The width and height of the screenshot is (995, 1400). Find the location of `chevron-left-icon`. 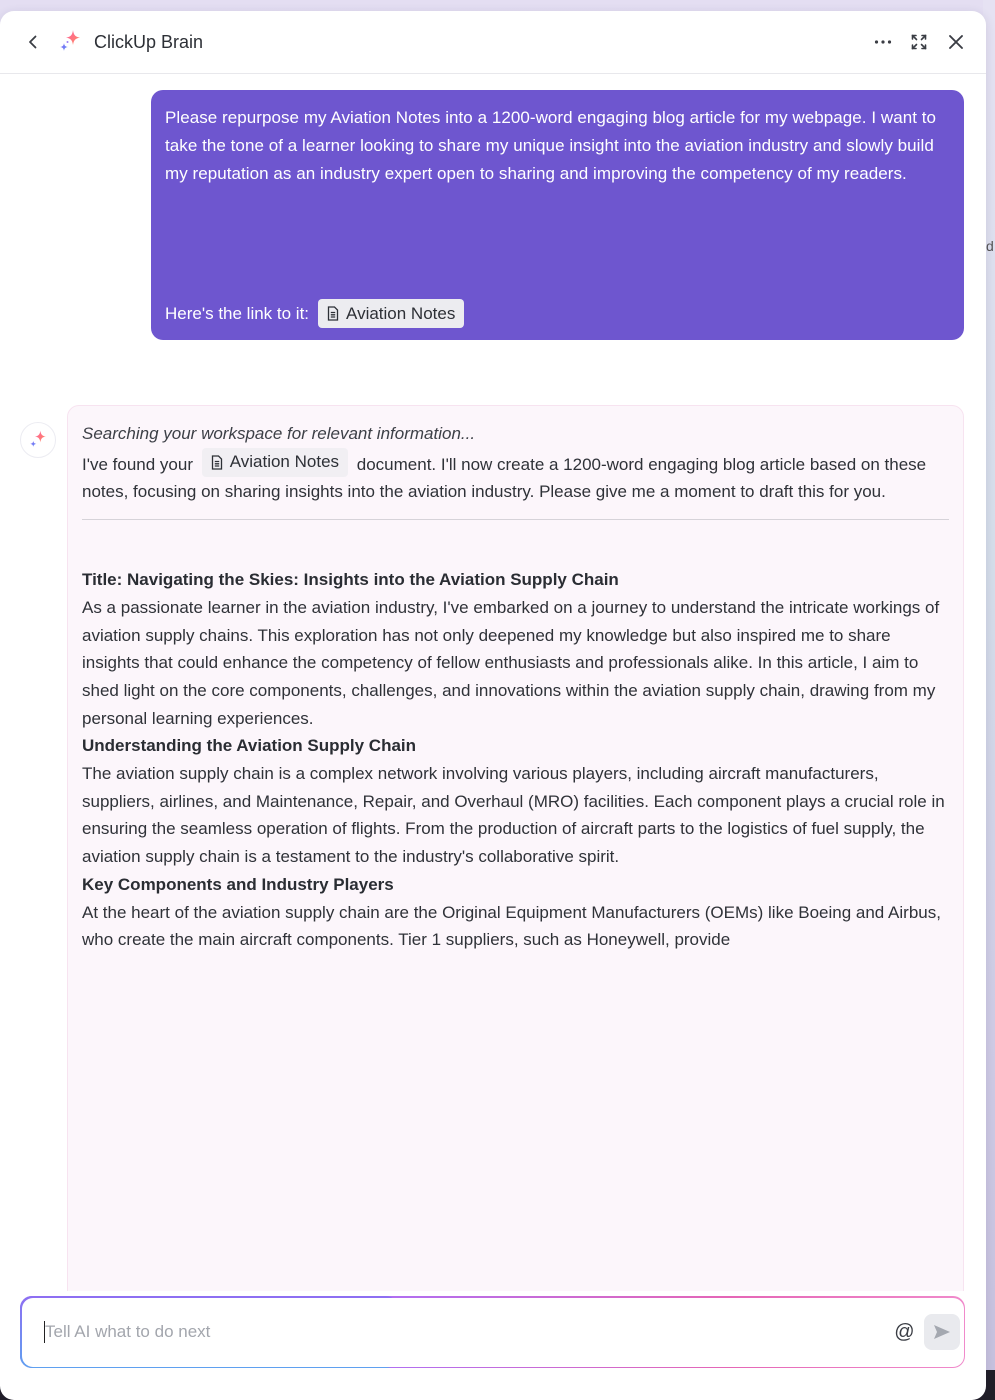

chevron-left-icon is located at coordinates (33, 42).